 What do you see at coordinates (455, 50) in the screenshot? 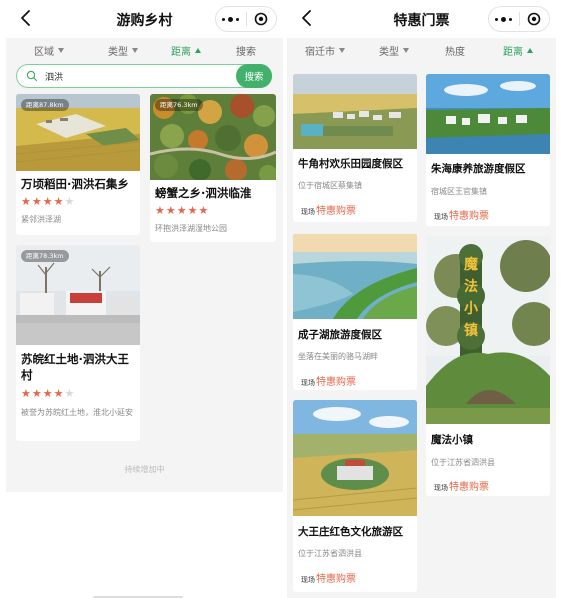
I see `filter-popularity: 热度` at bounding box center [455, 50].